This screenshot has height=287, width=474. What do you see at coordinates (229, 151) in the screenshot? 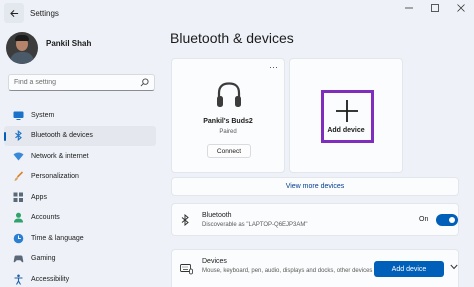
I see `connect-button: Connect` at bounding box center [229, 151].